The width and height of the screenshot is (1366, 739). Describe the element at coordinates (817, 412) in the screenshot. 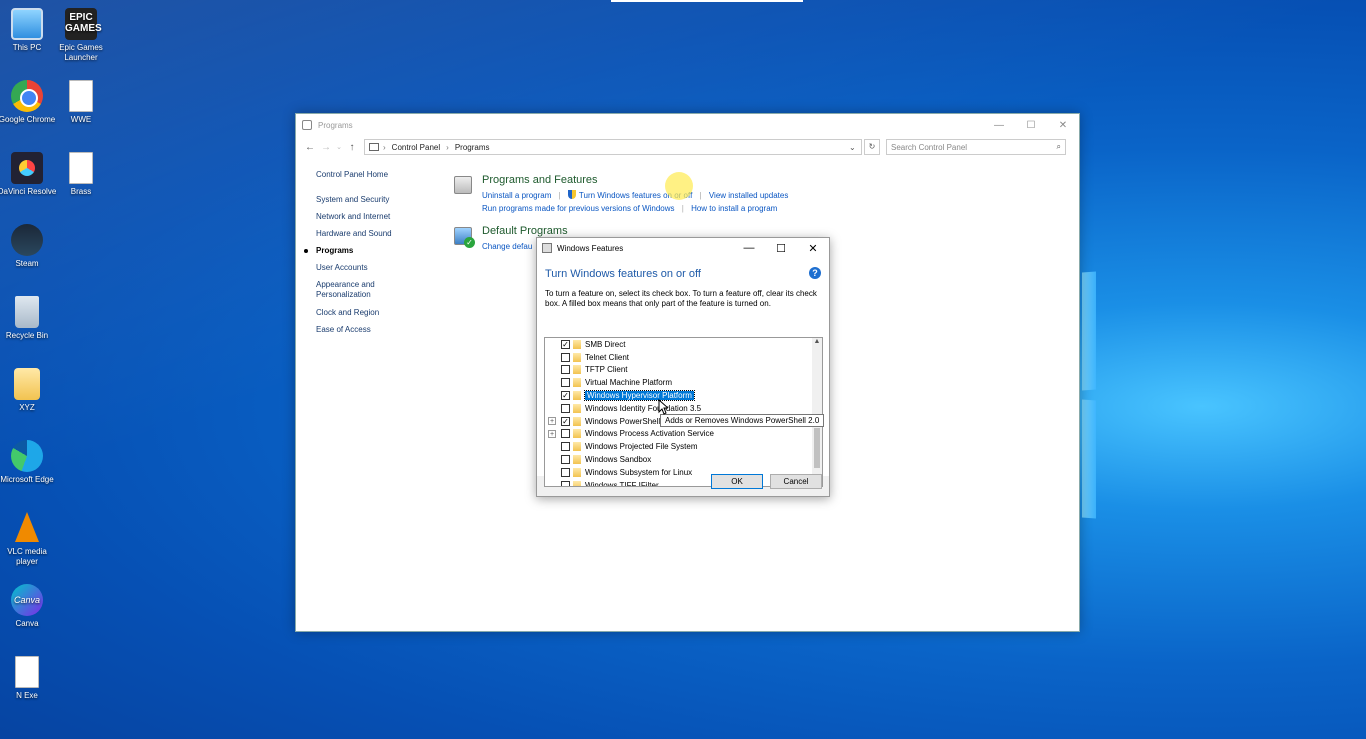

I see `features-scrollbar: ▲ ▼` at that location.